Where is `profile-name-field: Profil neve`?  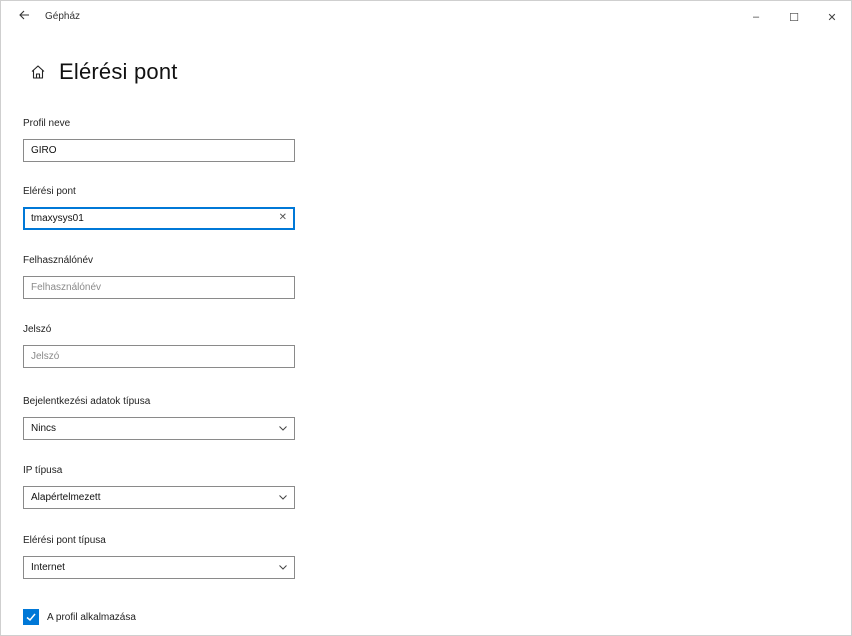 profile-name-field: Profil neve is located at coordinates (159, 139).